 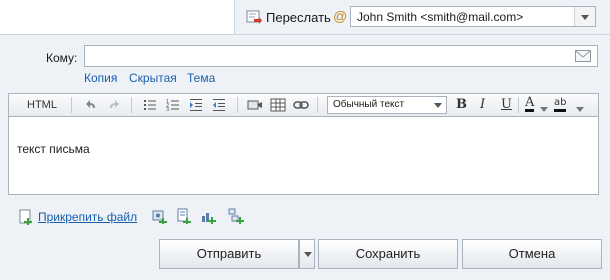 What do you see at coordinates (254, 17) in the screenshot?
I see `forward-icon` at bounding box center [254, 17].